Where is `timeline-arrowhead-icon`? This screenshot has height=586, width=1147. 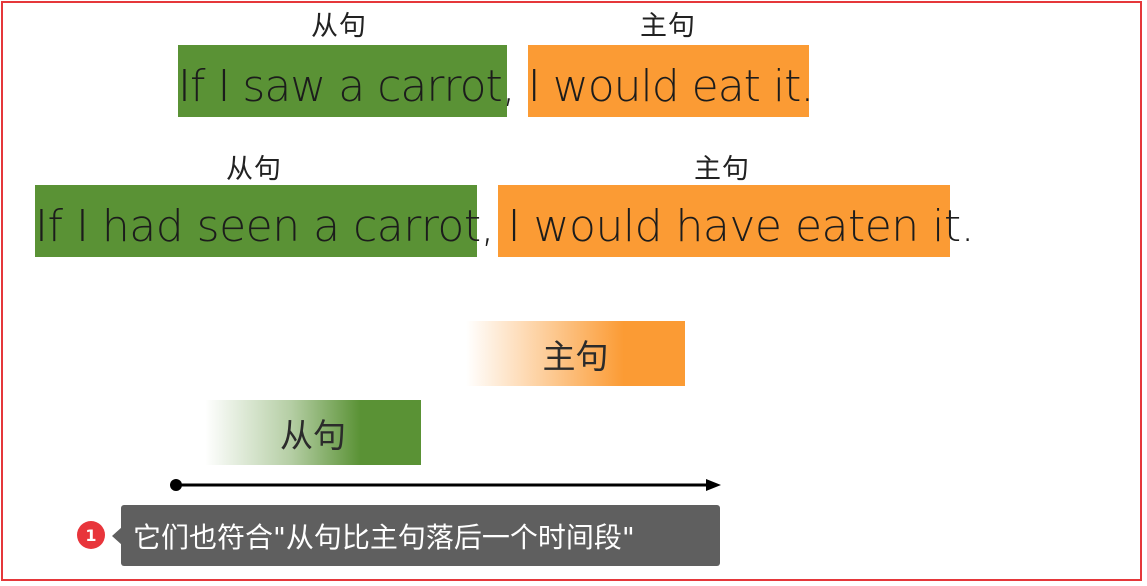
timeline-arrowhead-icon is located at coordinates (713, 485).